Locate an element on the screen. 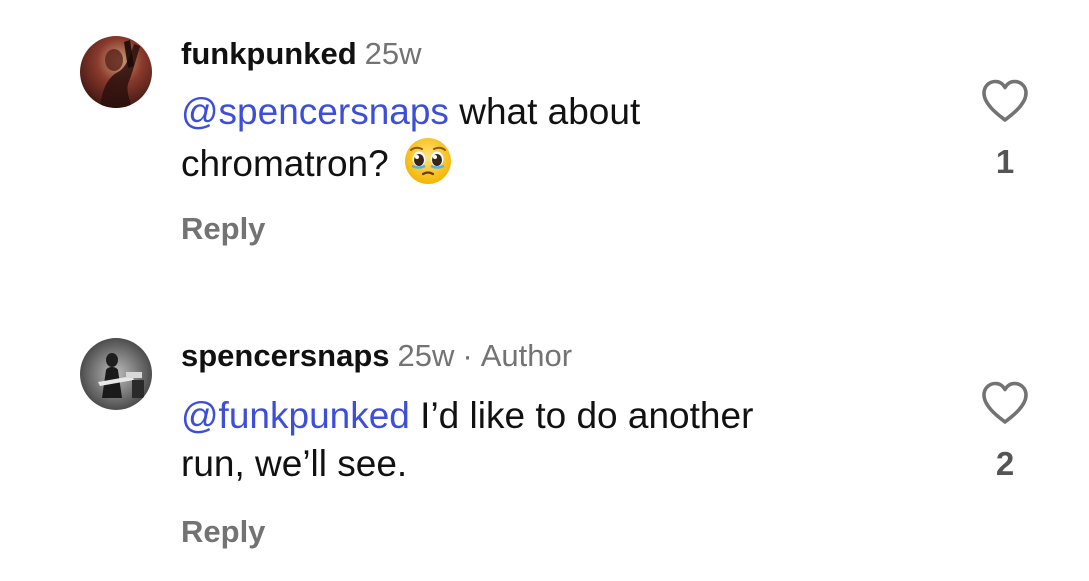 The width and height of the screenshot is (1089, 581). mention-link: @funkpunked is located at coordinates (295, 415).